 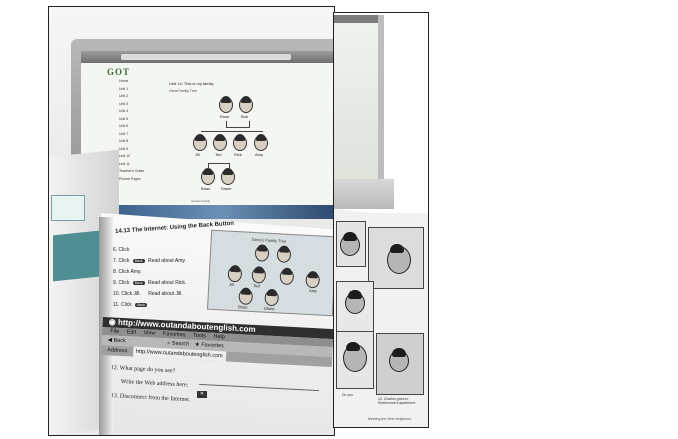 What do you see at coordinates (356, 19) in the screenshot?
I see `side-laptop-toolbar` at bounding box center [356, 19].